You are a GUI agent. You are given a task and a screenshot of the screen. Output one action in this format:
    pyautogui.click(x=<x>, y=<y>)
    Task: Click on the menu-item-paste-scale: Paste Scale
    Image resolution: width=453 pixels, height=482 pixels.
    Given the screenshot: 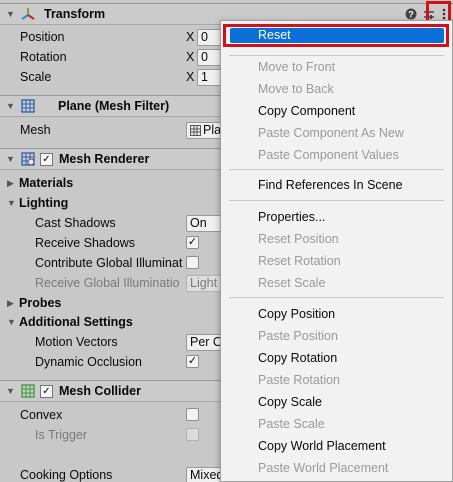 What is the action you would take?
    pyautogui.click(x=336, y=424)
    